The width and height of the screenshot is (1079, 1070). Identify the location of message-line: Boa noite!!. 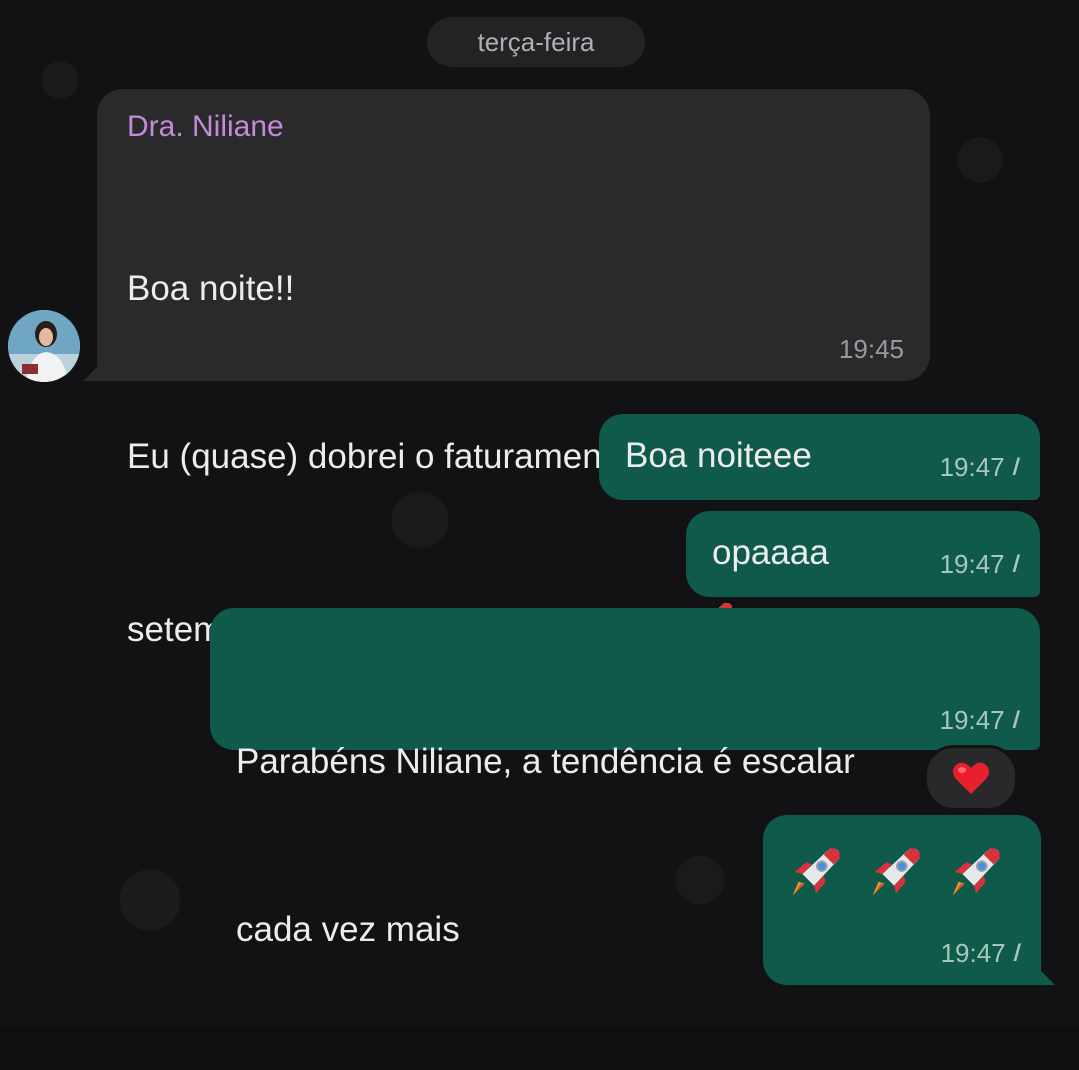
(211, 288).